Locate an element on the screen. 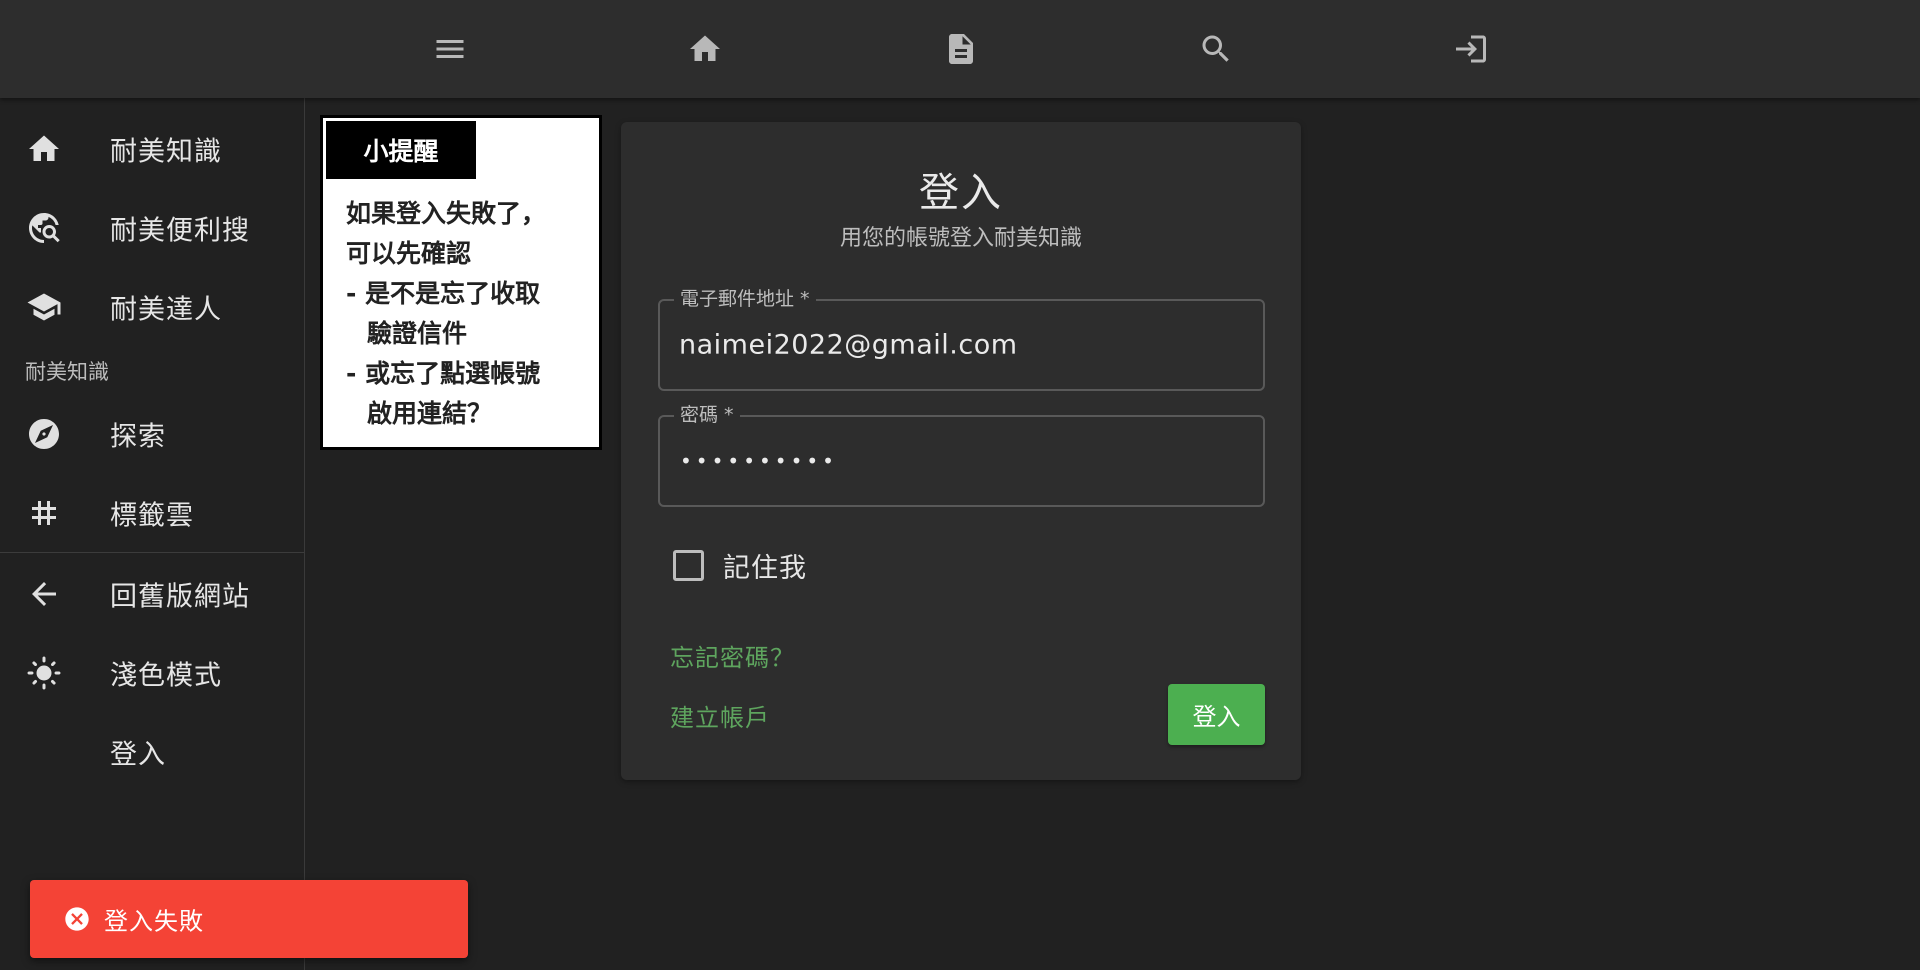 Image resolution: width=1920 pixels, height=970 pixels. school-icon is located at coordinates (44, 307).